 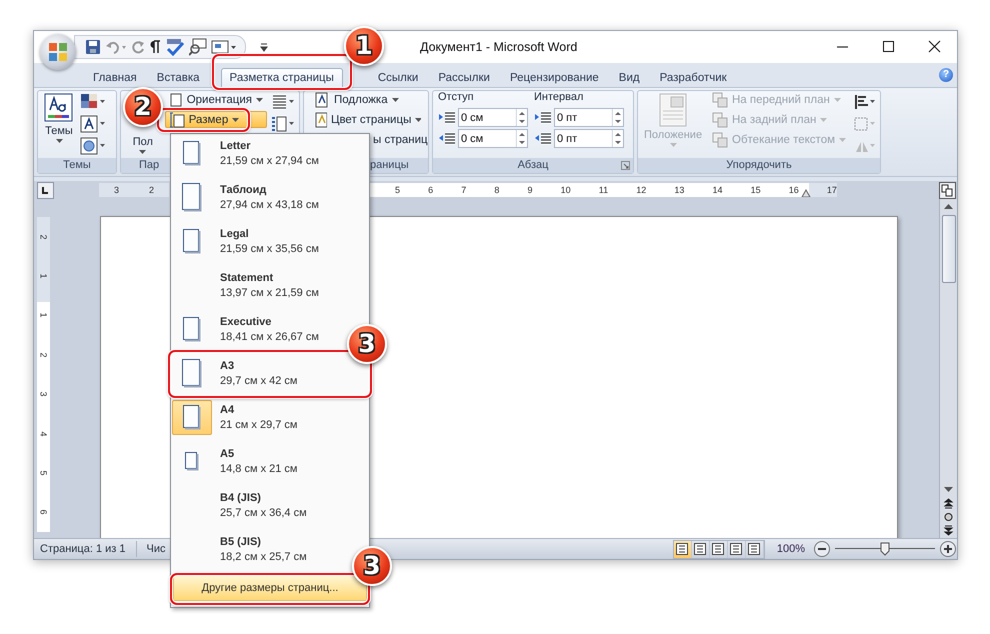 What do you see at coordinates (264, 47) in the screenshot?
I see `customize-caret-icon` at bounding box center [264, 47].